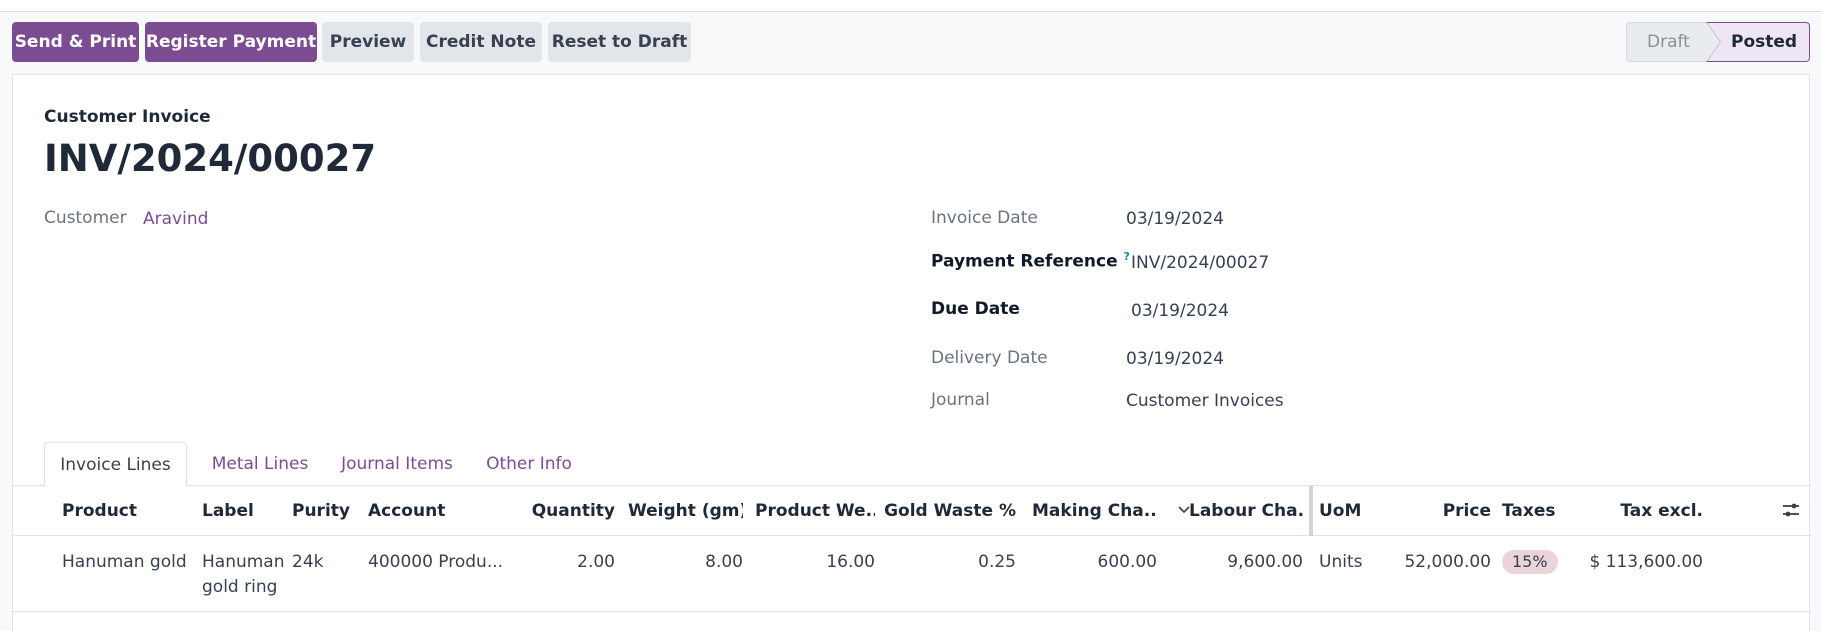 The width and height of the screenshot is (1821, 631). I want to click on payment-reference-label-text: Payment Reference, so click(1024, 261).